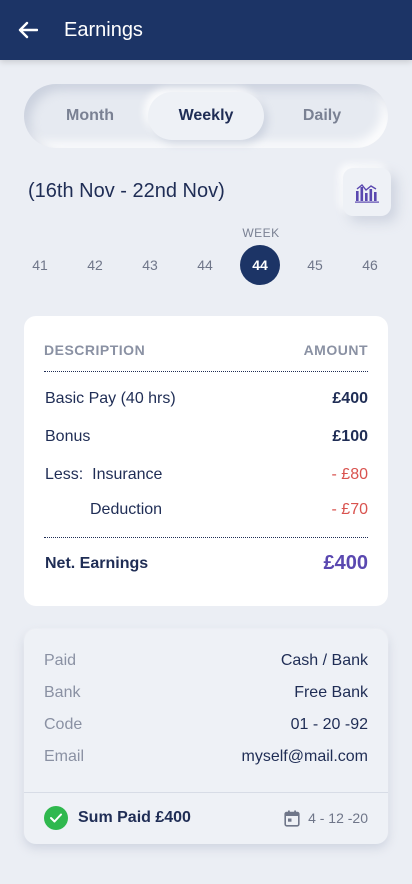 This screenshot has width=412, height=884. I want to click on payment-value: myself@mail.com, so click(304, 756).